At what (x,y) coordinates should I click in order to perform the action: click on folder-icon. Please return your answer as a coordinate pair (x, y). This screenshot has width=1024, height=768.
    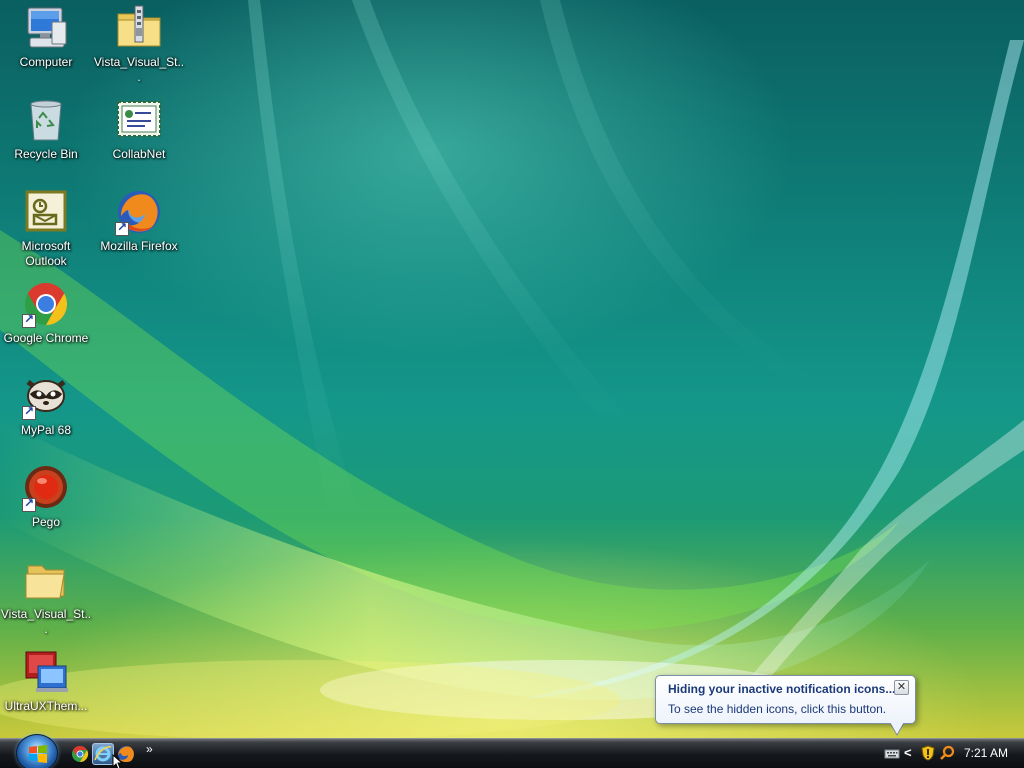
    Looking at the image, I should click on (46, 580).